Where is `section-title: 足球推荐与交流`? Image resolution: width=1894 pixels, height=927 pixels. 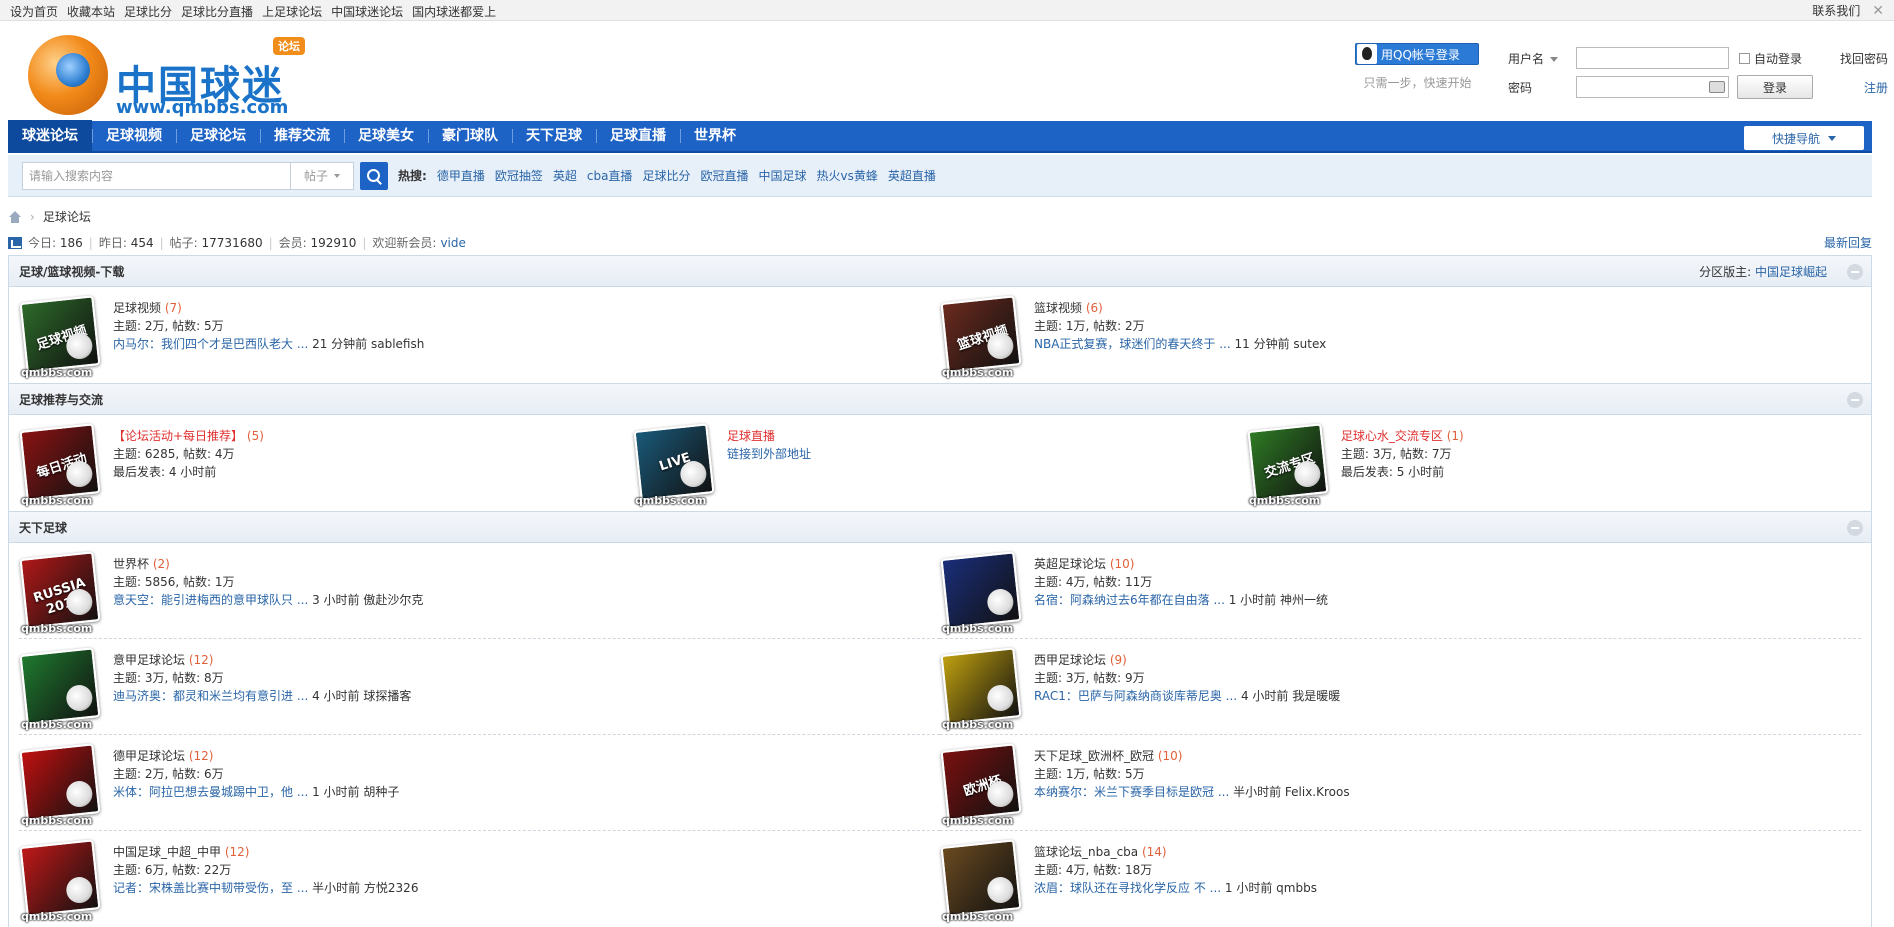
section-title: 足球推荐与交流 is located at coordinates (61, 399).